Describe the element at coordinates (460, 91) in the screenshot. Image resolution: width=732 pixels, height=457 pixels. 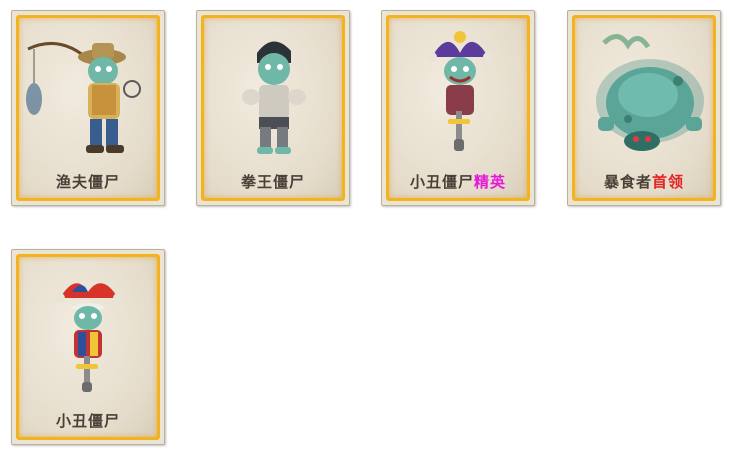
I see `jester-zombie-icon` at that location.